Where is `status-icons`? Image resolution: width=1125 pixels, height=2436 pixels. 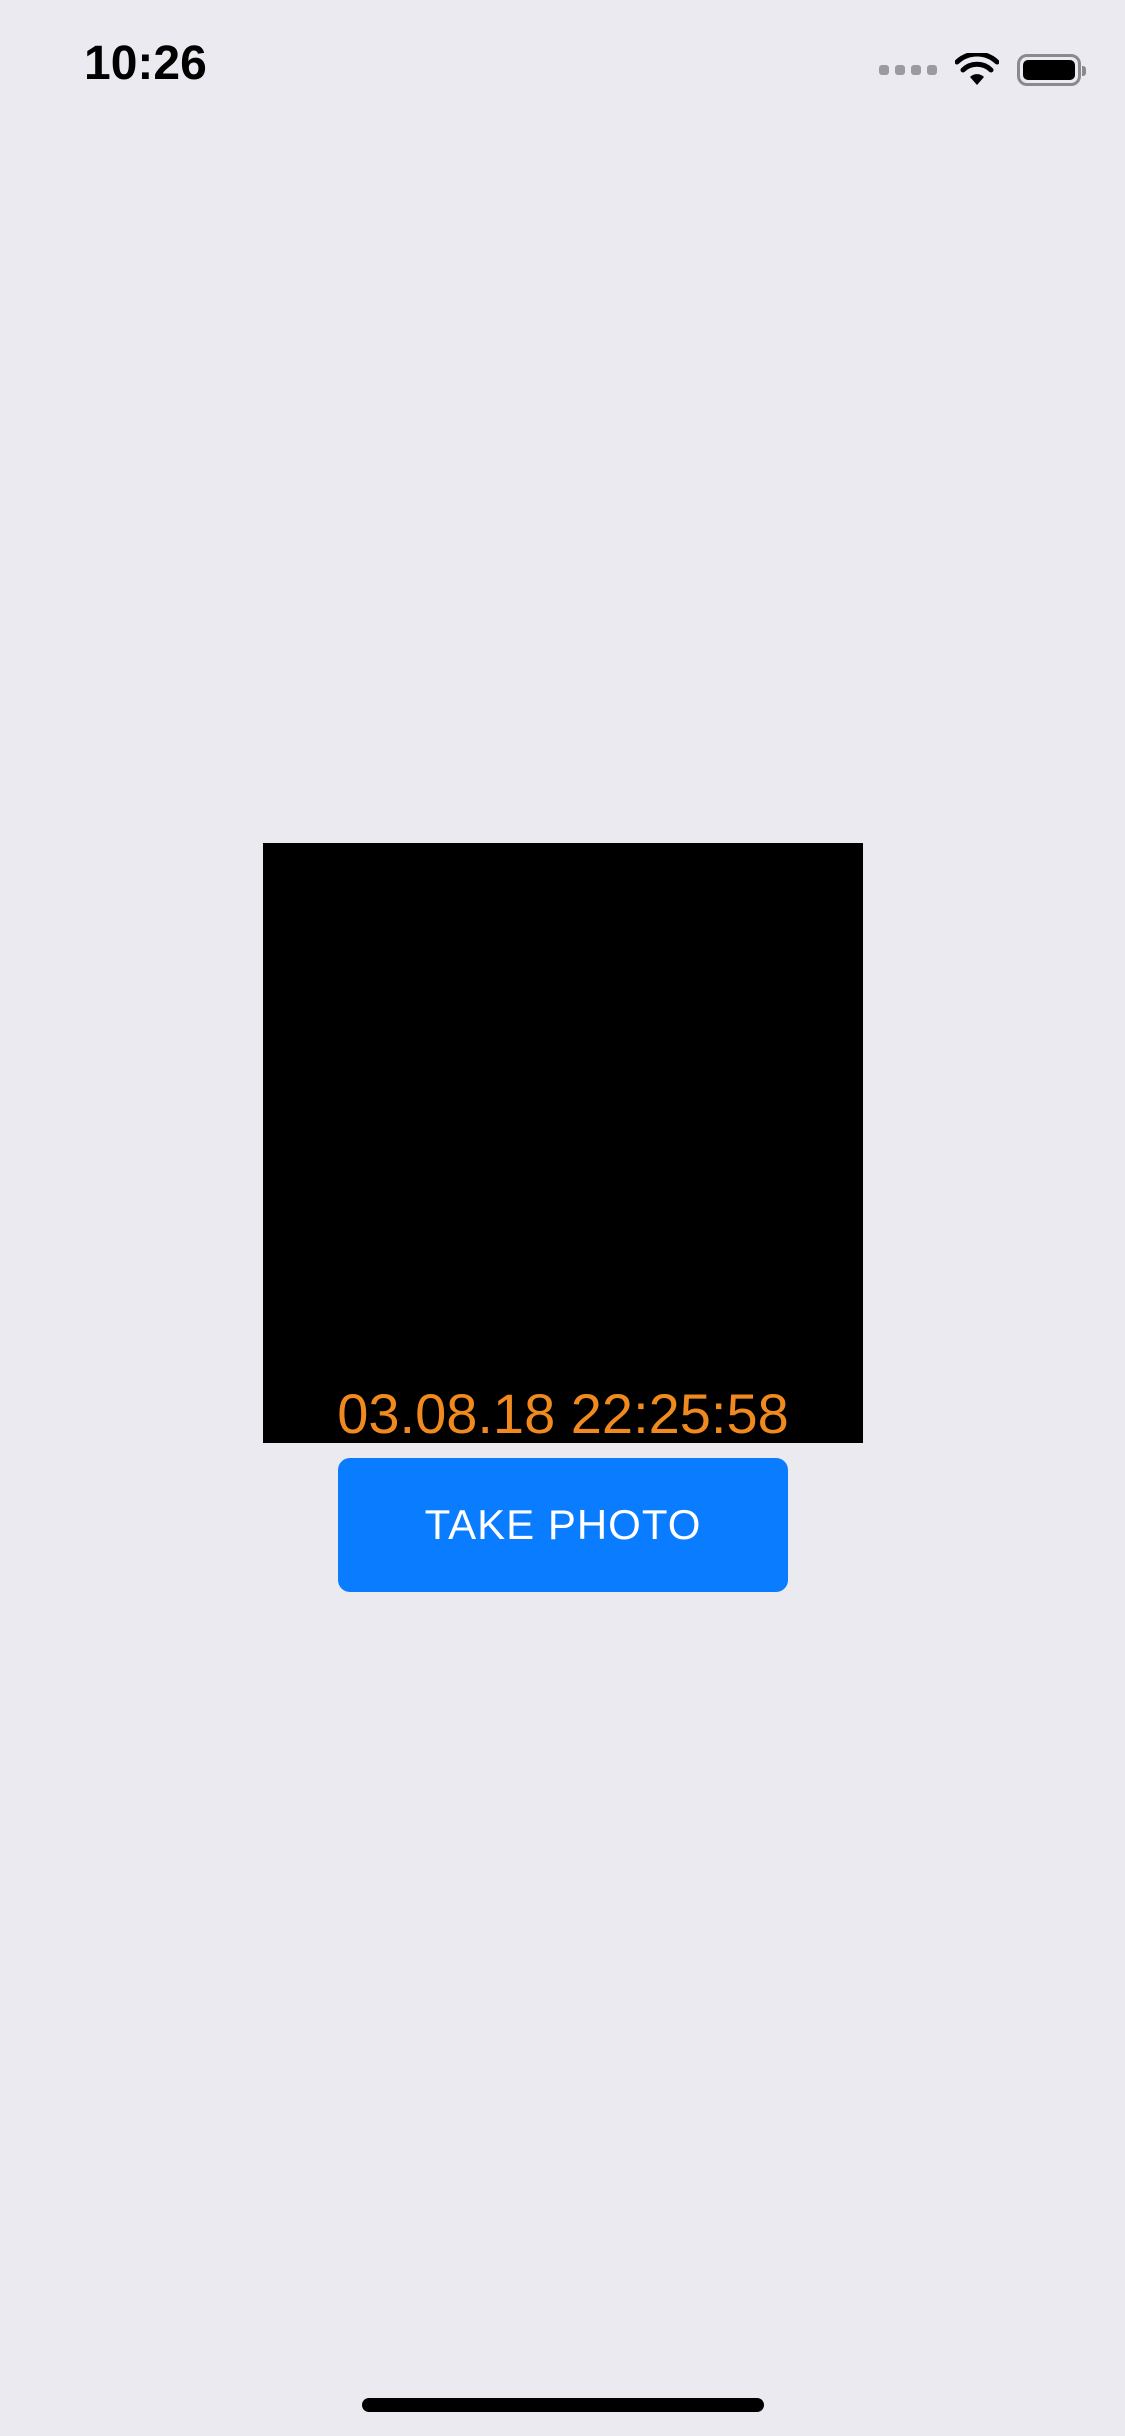 status-icons is located at coordinates (982, 70).